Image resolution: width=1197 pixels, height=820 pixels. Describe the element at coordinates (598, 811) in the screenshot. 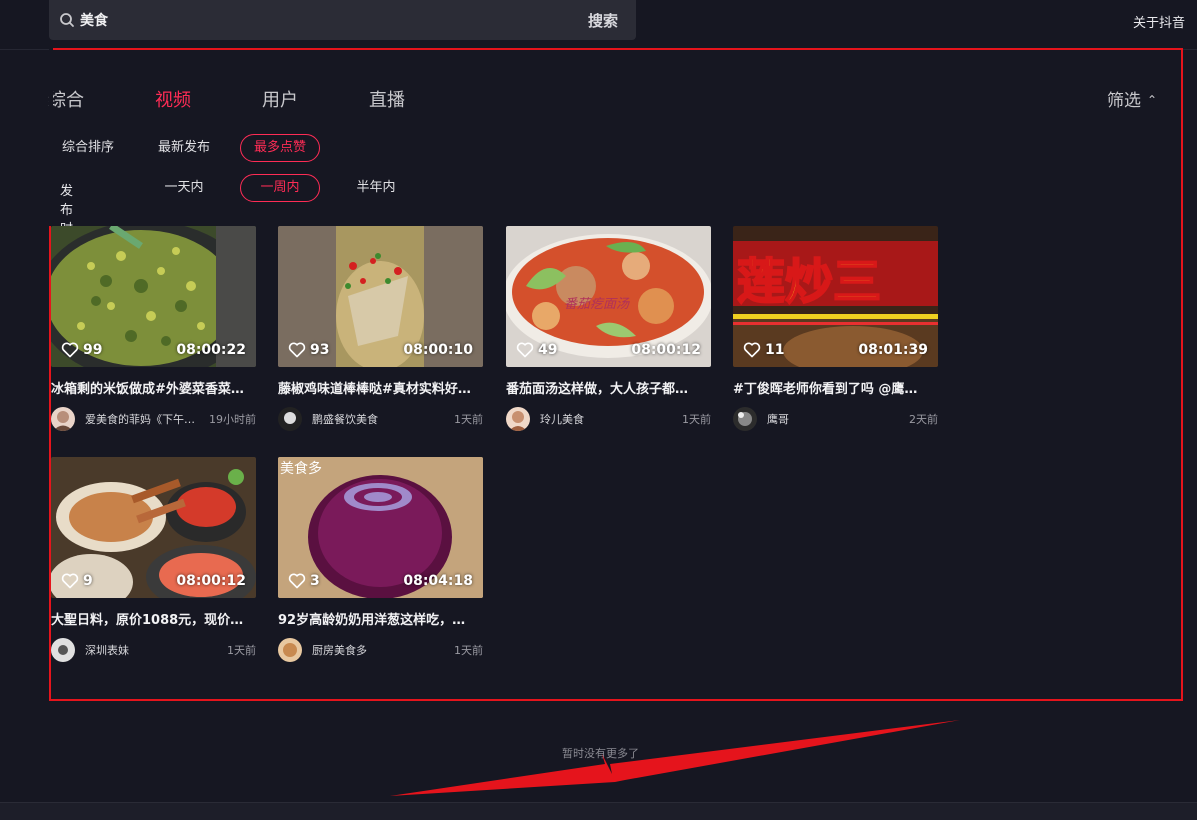

I see `footer-bar` at that location.